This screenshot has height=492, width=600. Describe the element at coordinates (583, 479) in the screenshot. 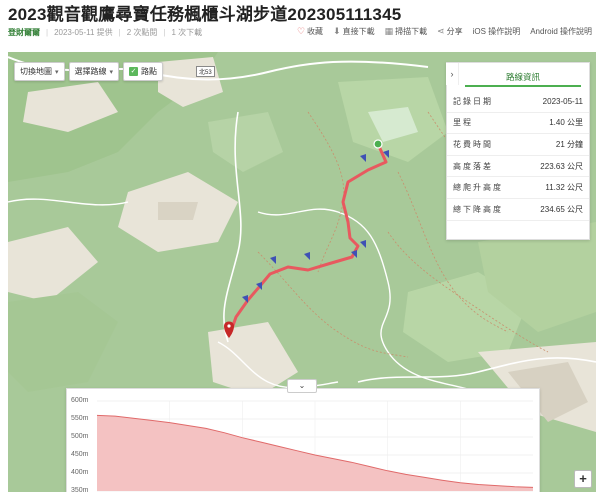

I see `zoom-in-button: +` at that location.